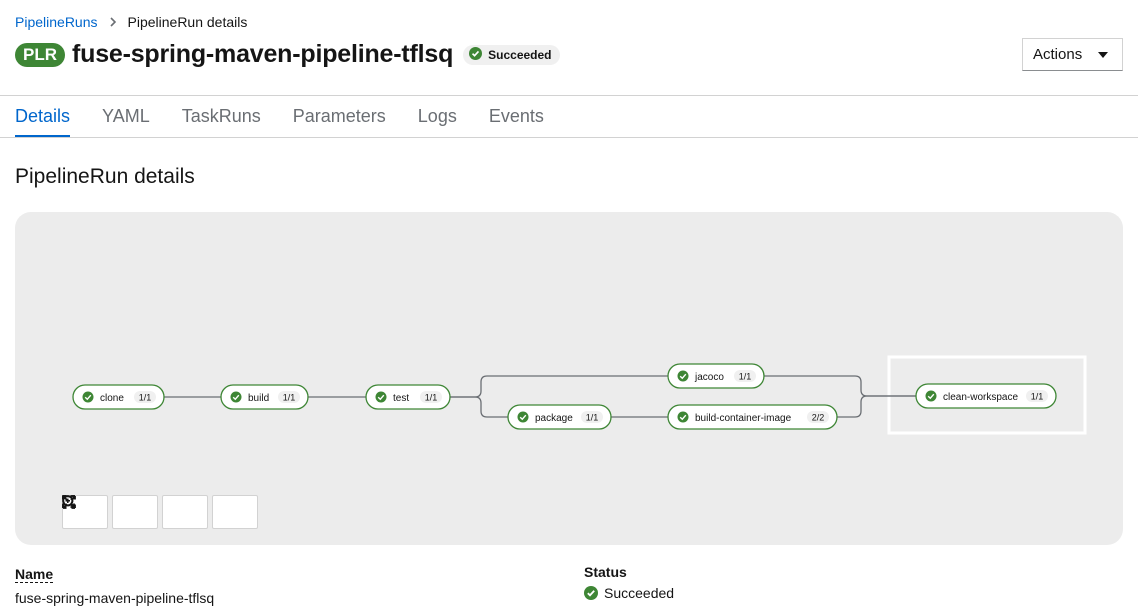  I want to click on breadcrumb: PipelineRuns PipelineRun details, so click(131, 22).